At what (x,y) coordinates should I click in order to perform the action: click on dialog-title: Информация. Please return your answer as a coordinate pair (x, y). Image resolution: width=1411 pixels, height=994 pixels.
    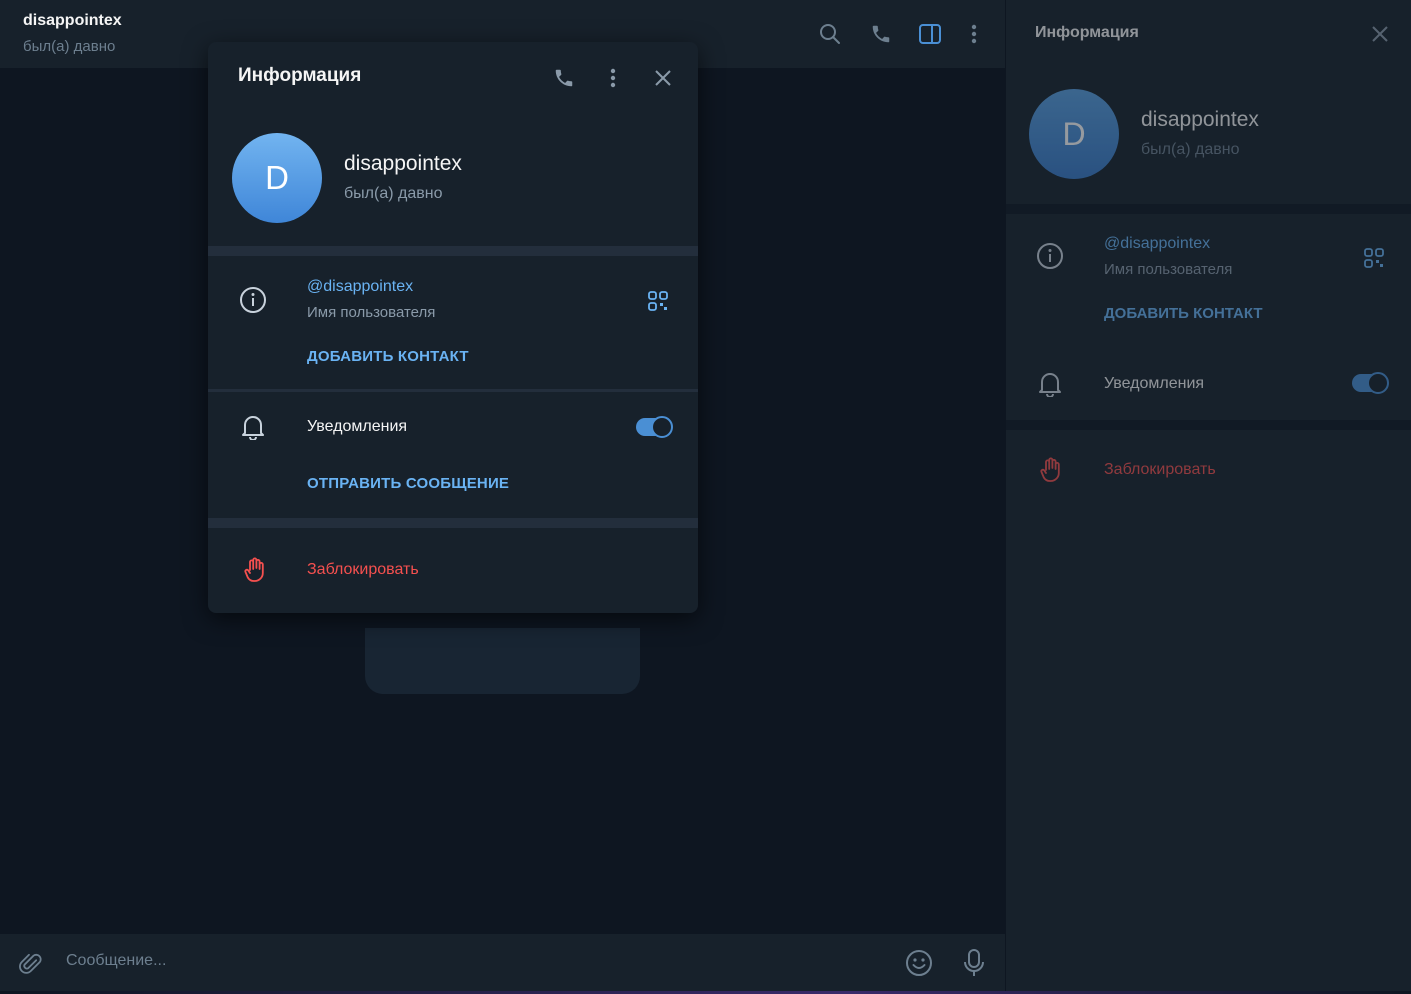
    Looking at the image, I should click on (300, 75).